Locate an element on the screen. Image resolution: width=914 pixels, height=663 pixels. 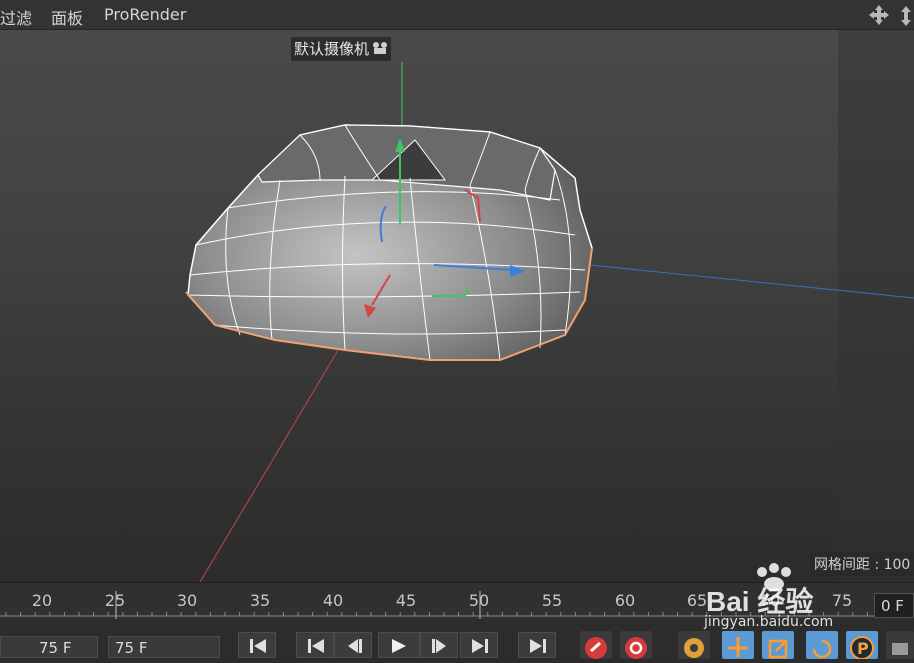
play-button is located at coordinates (399, 645).